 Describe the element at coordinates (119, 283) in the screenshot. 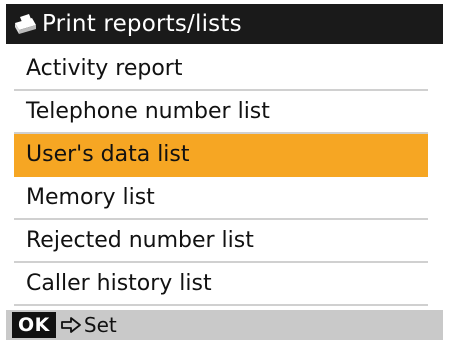

I see `menu-item-label: Caller history list` at that location.